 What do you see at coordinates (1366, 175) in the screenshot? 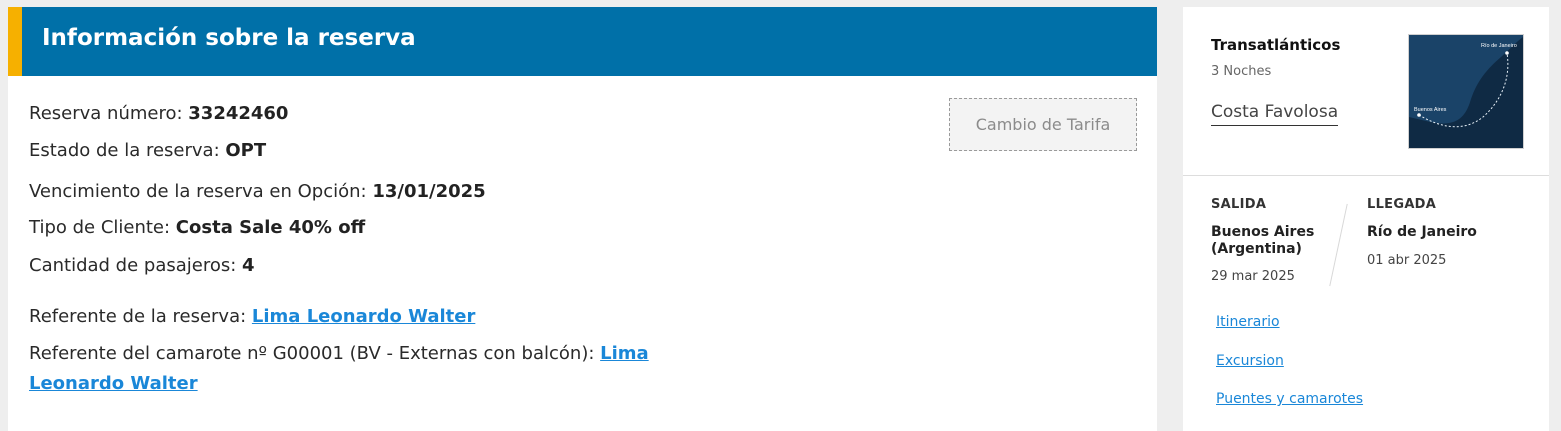
I see `card-divider` at bounding box center [1366, 175].